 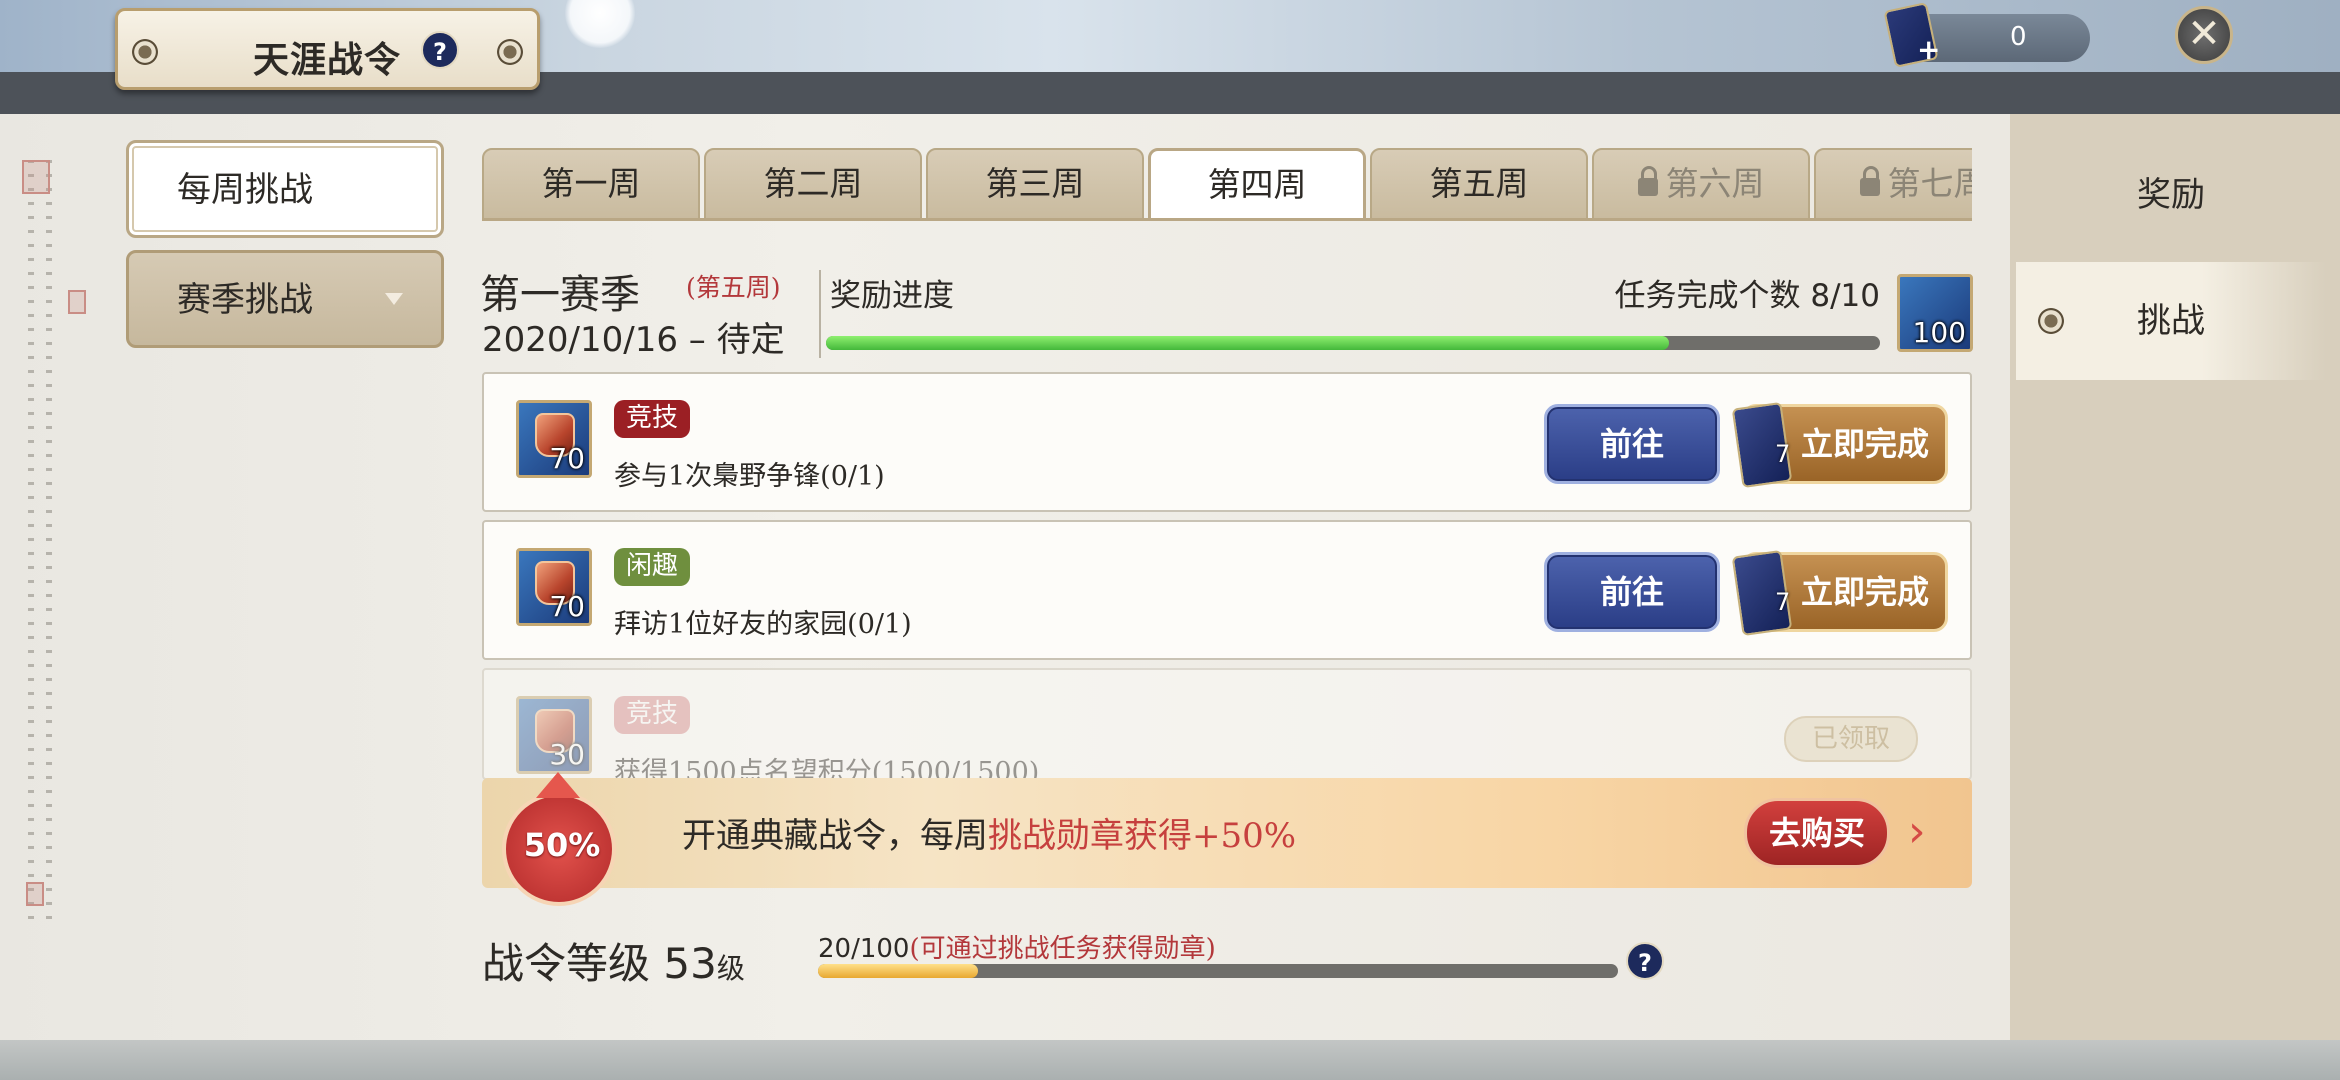 I want to click on task-description: 拜访1位好友的家园(0/1), so click(x=763, y=624).